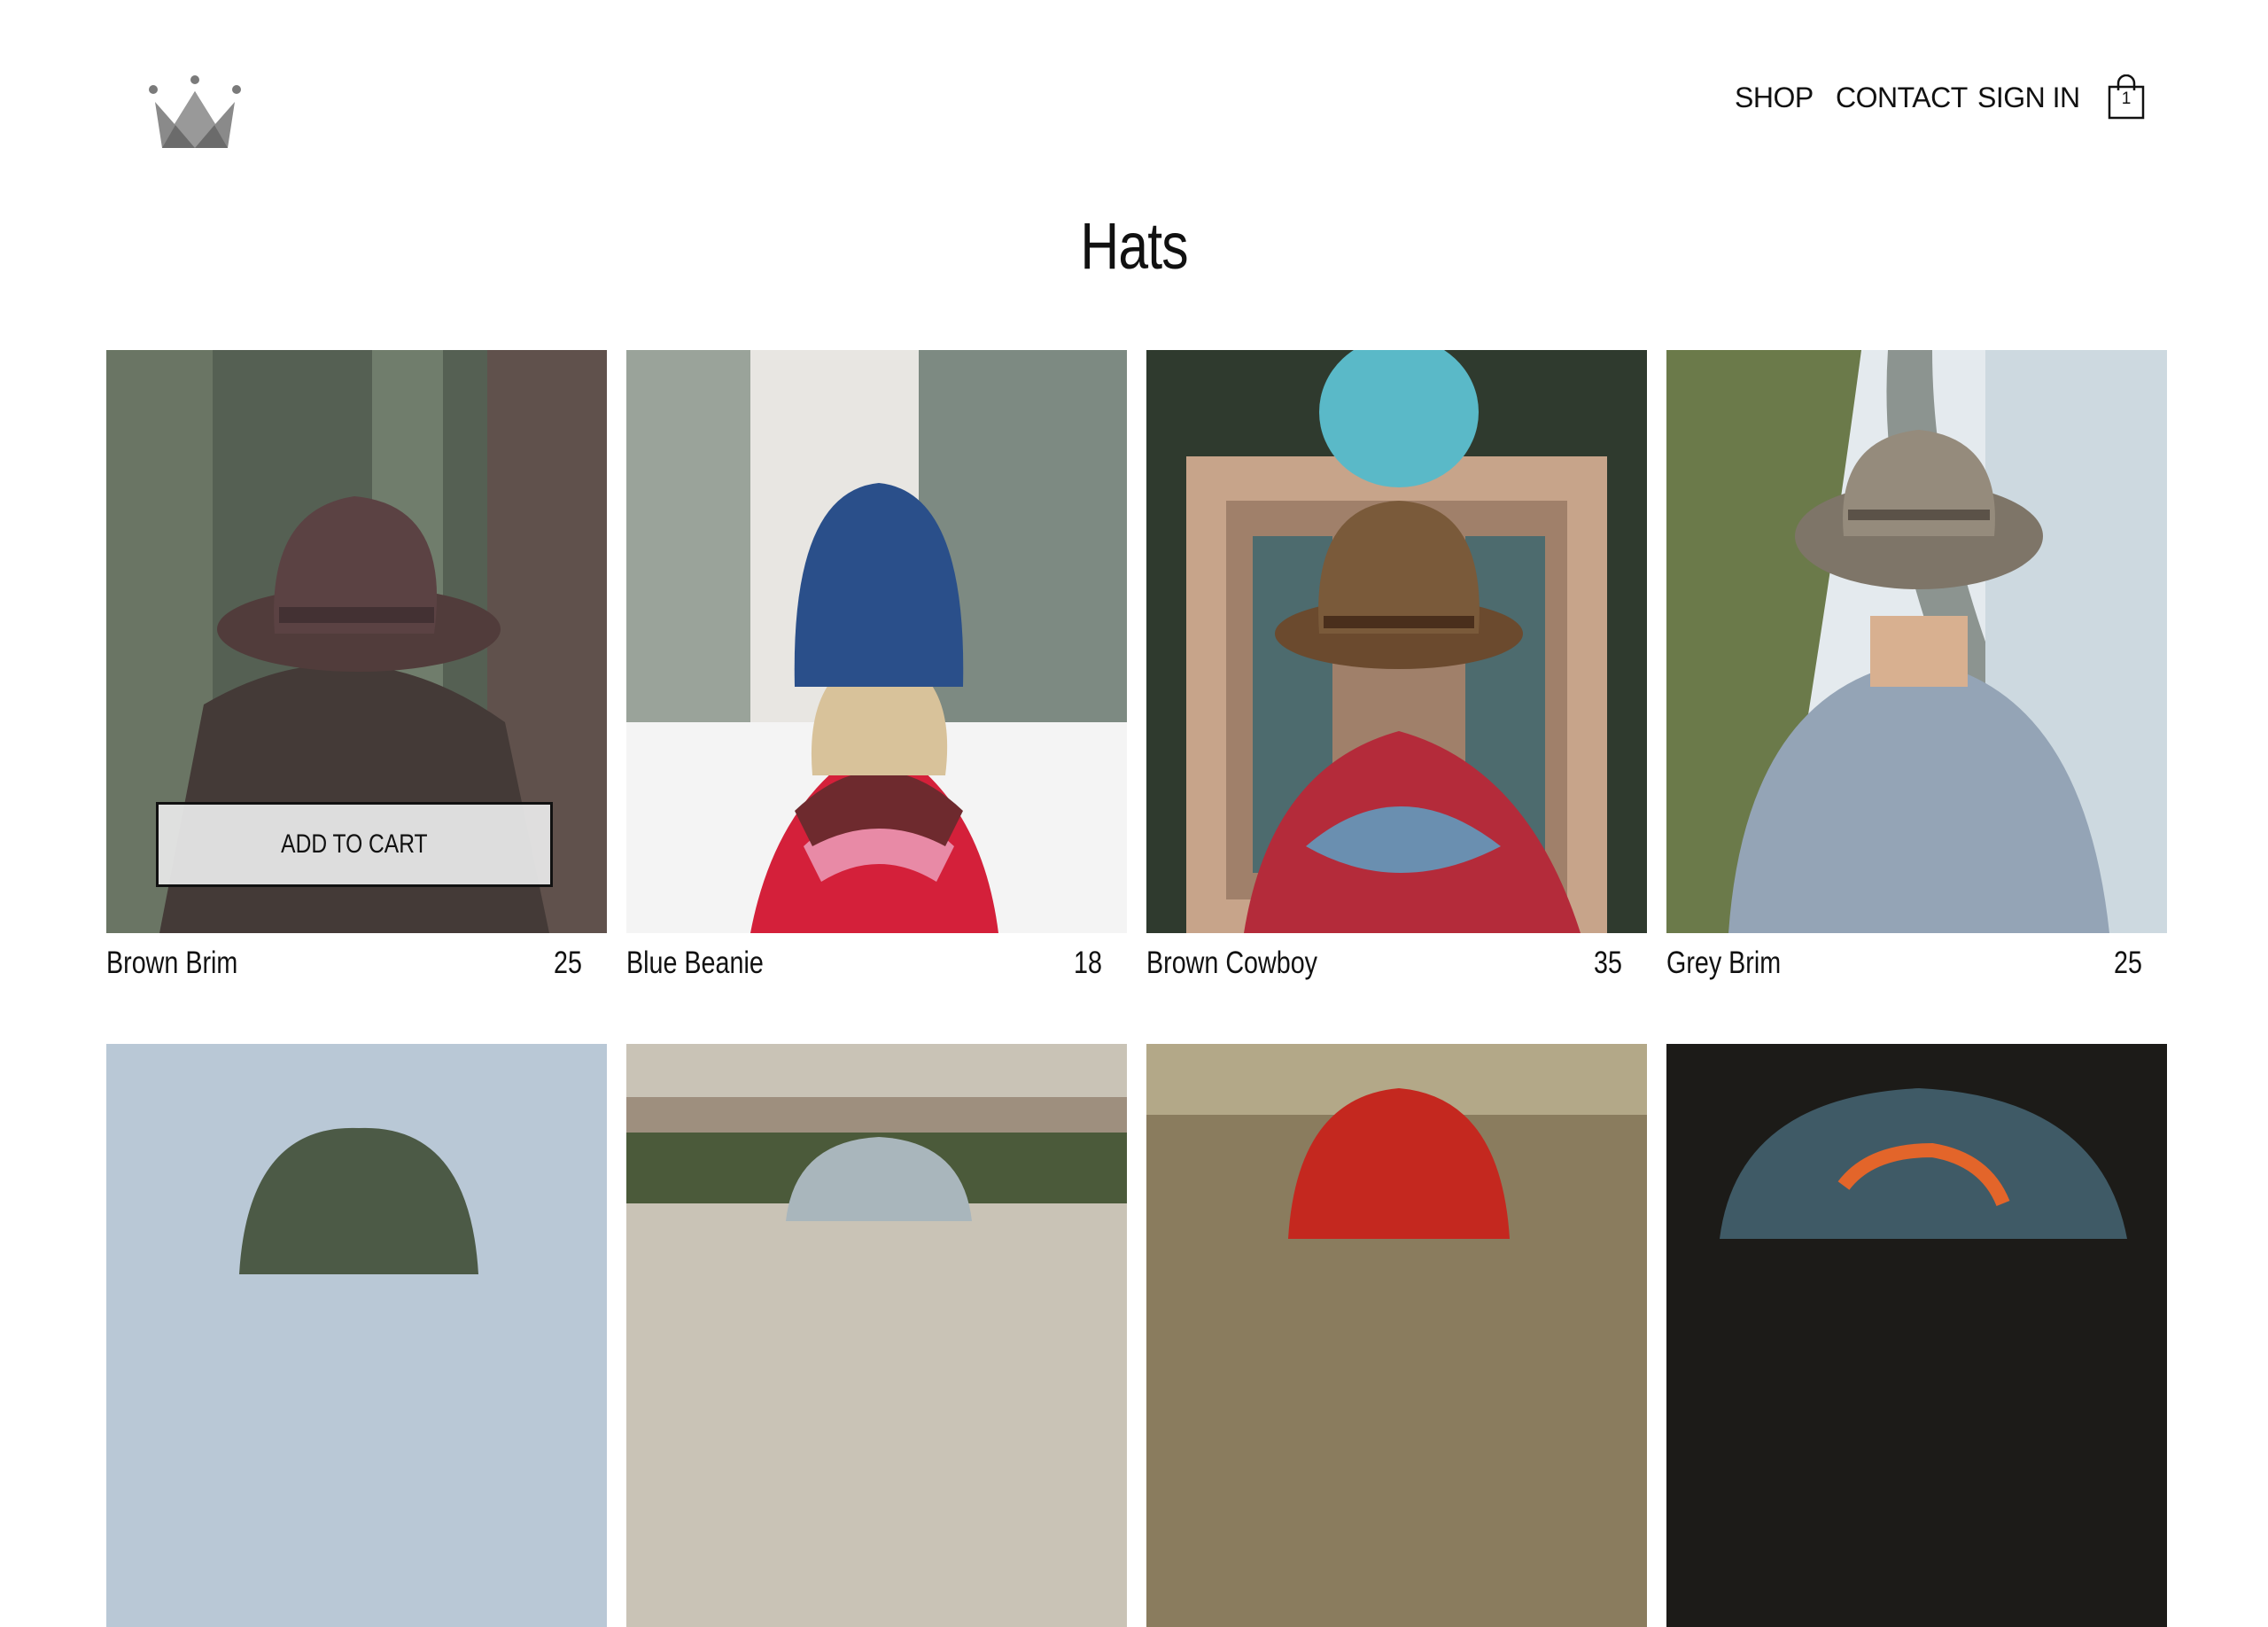  Describe the element at coordinates (354, 844) in the screenshot. I see `add-to-cart-button: ADD TO CART` at that location.